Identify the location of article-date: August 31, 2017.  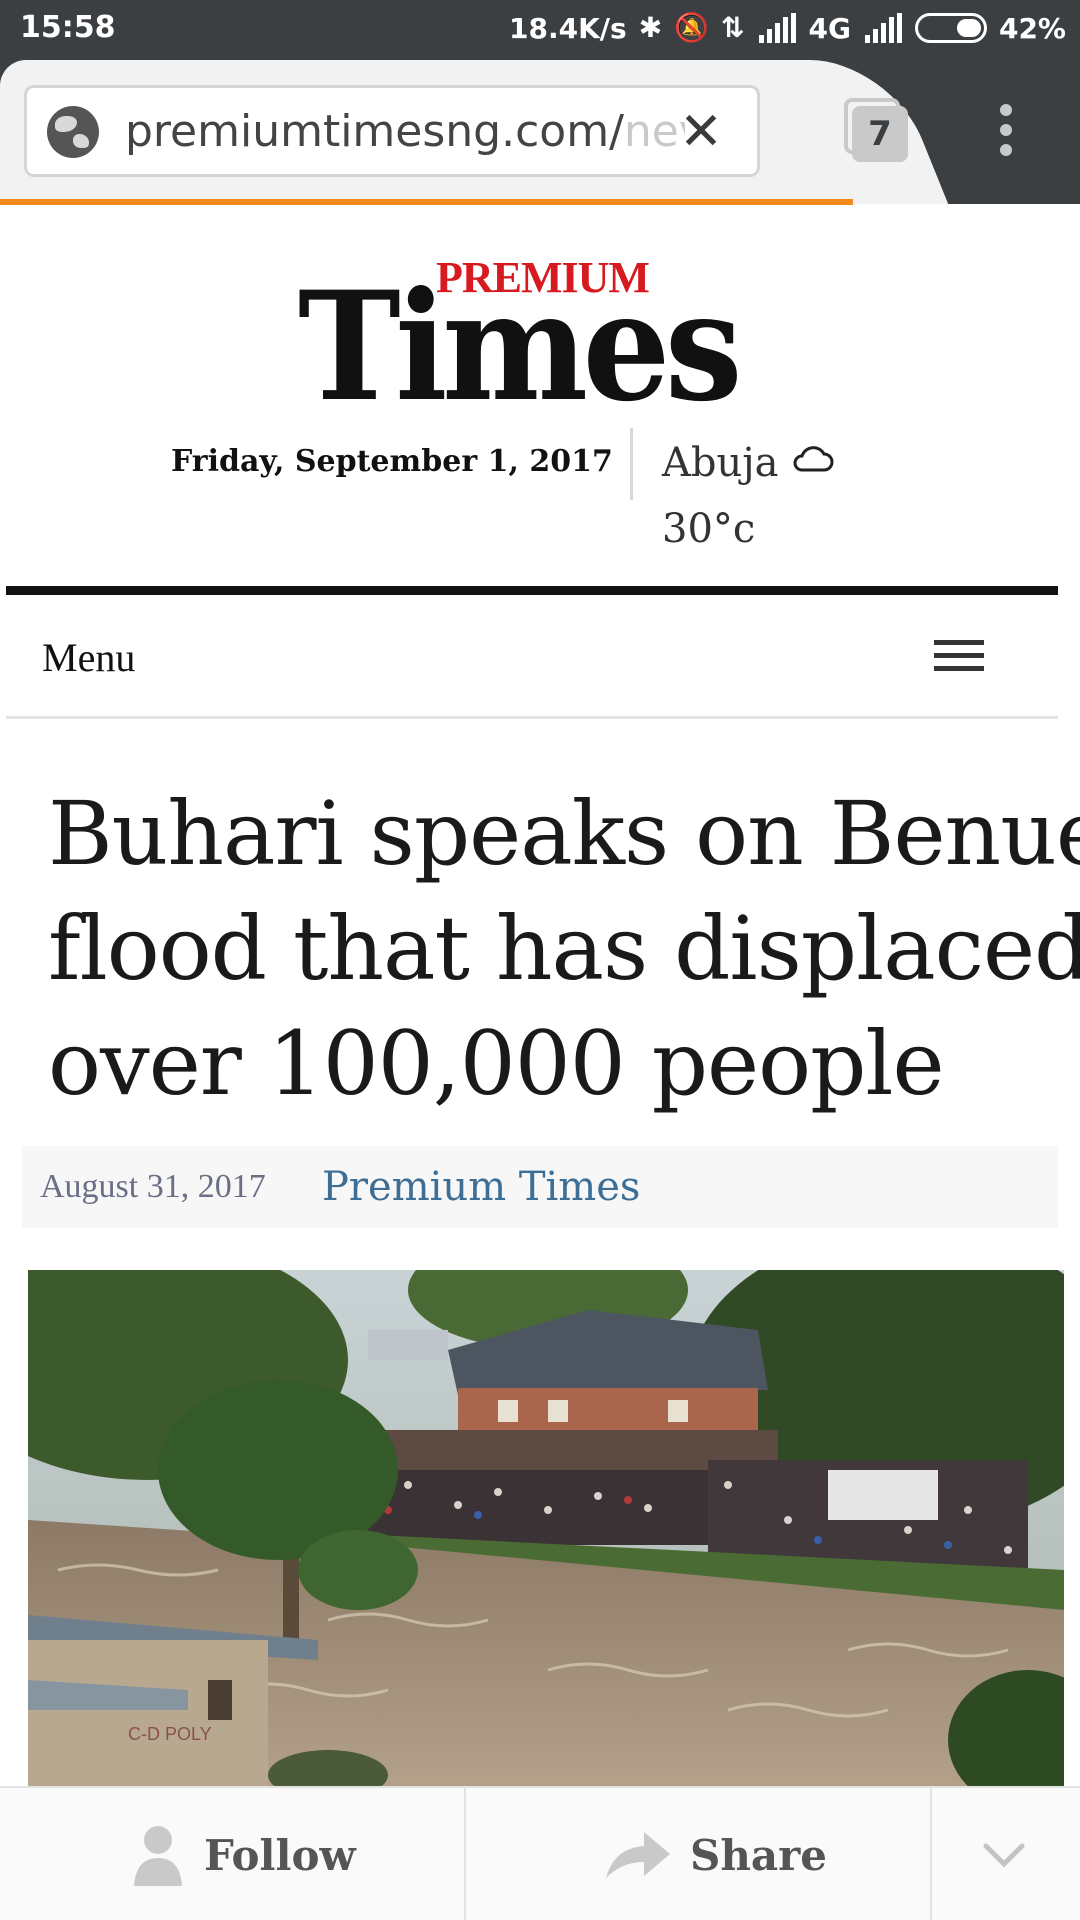
(153, 1186).